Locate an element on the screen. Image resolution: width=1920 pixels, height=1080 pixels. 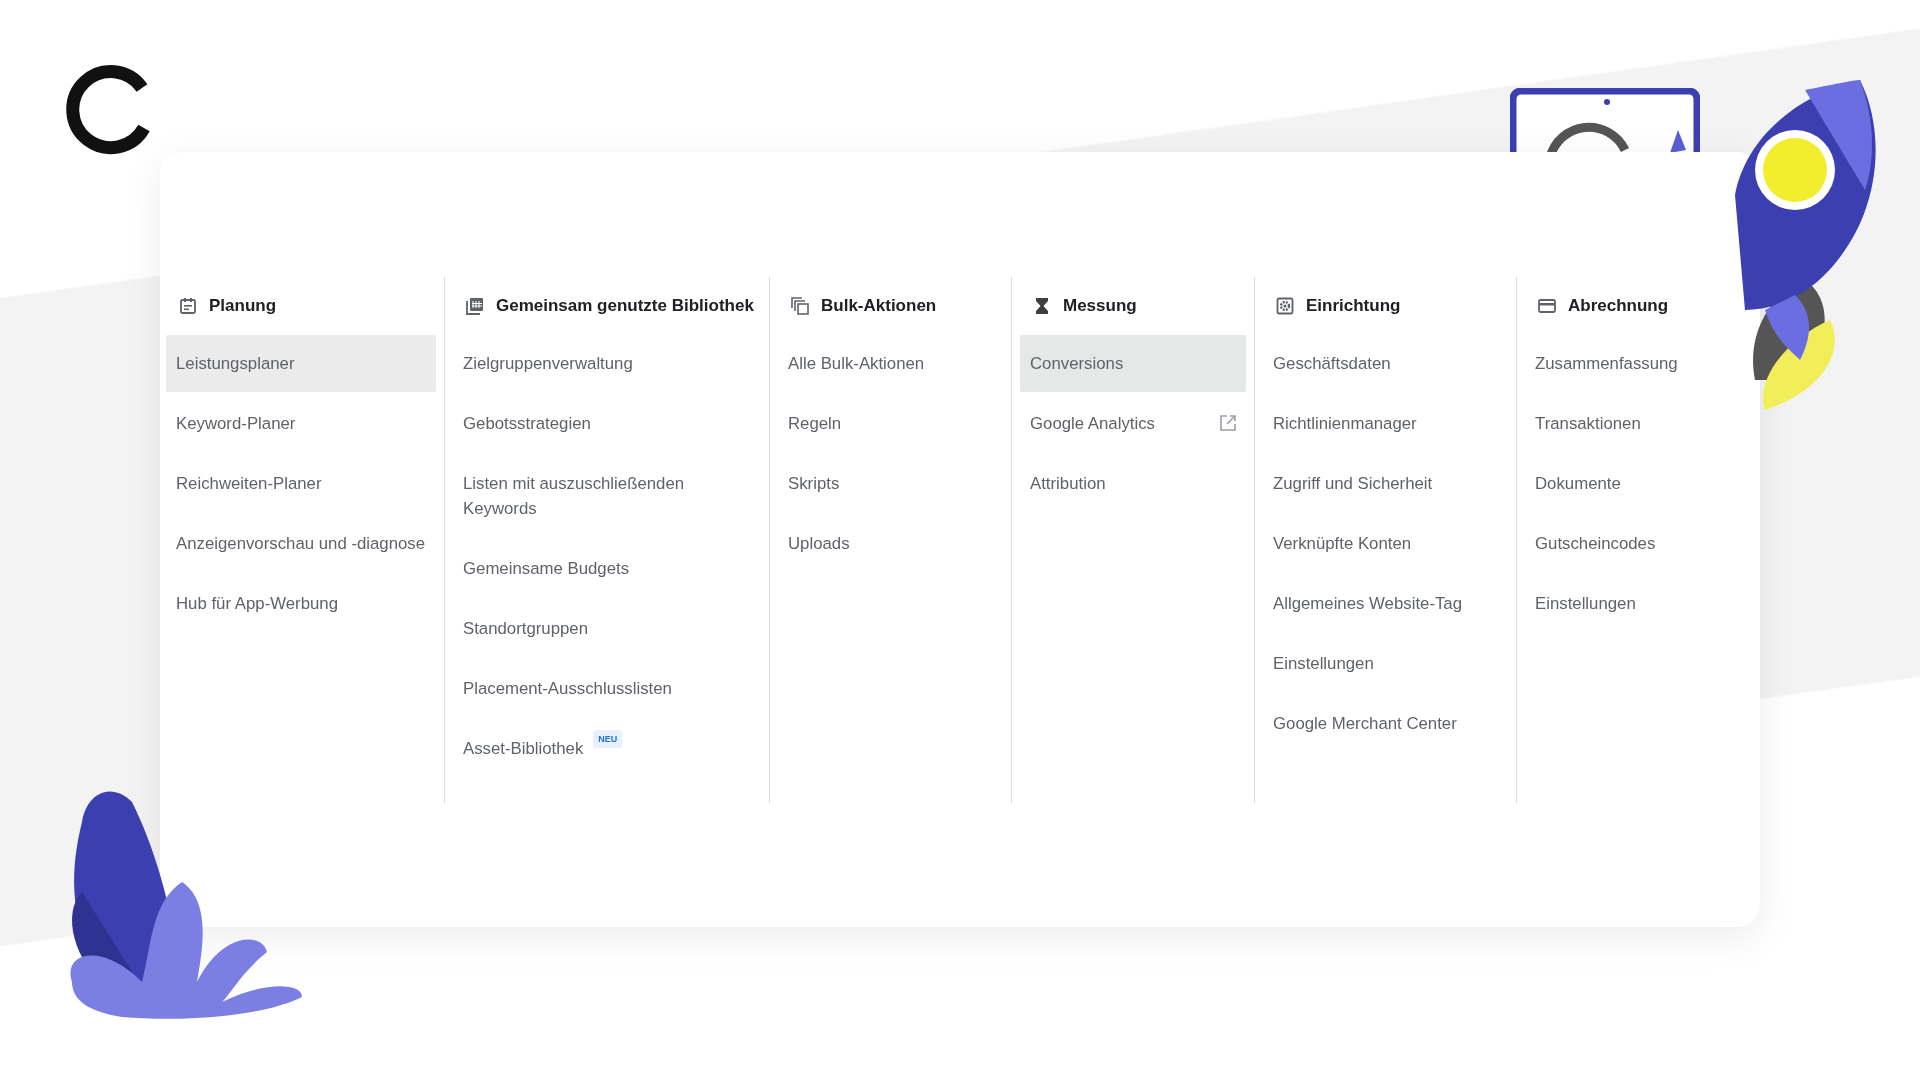
menu-item: Regeln is located at coordinates (890, 423).